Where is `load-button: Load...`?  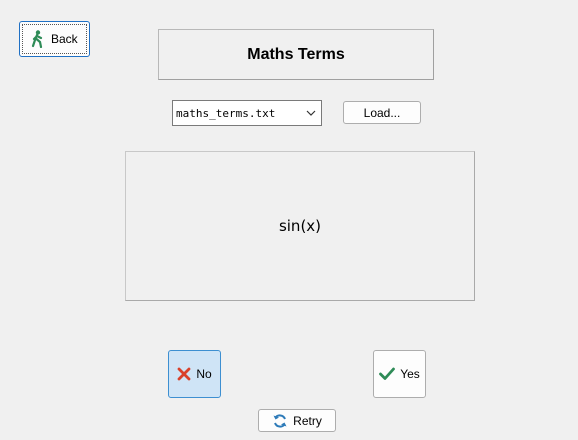
load-button: Load... is located at coordinates (382, 112).